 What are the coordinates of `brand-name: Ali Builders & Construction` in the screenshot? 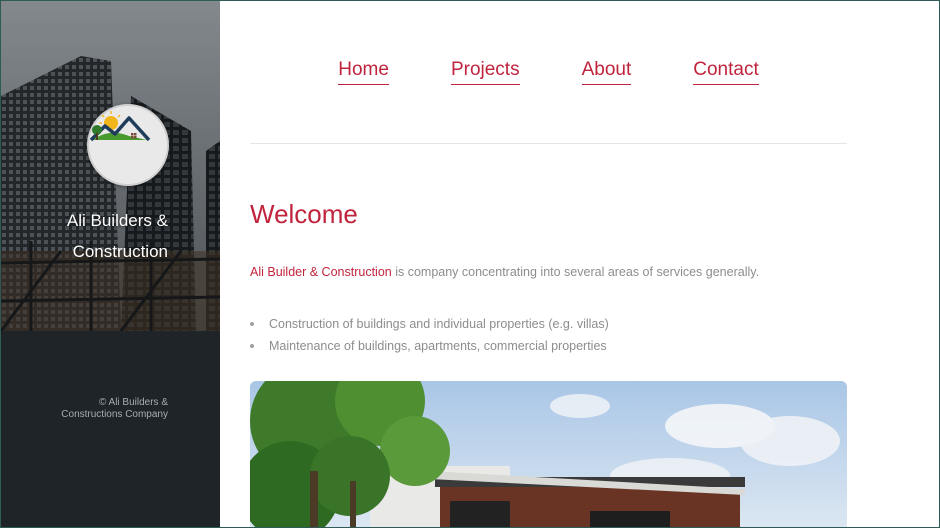 It's located at (110, 236).